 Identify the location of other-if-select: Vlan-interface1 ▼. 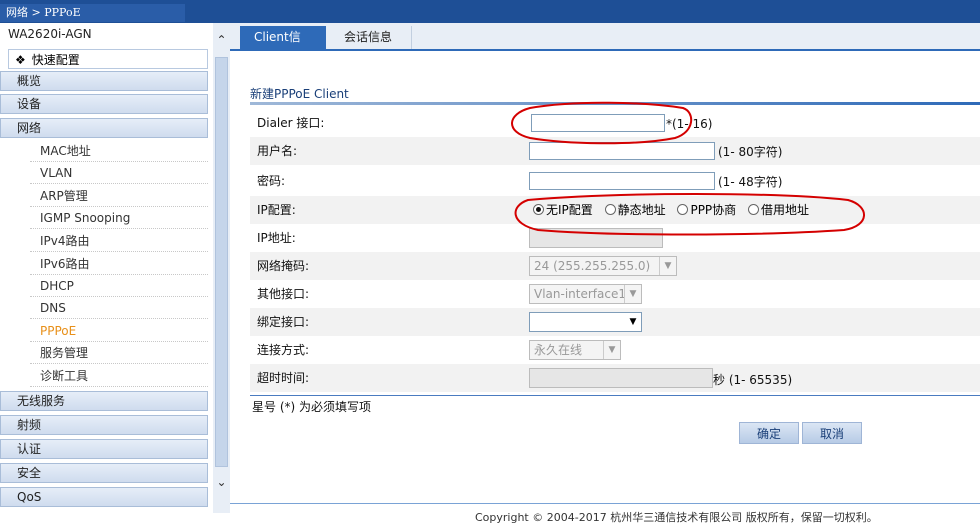
(585, 294).